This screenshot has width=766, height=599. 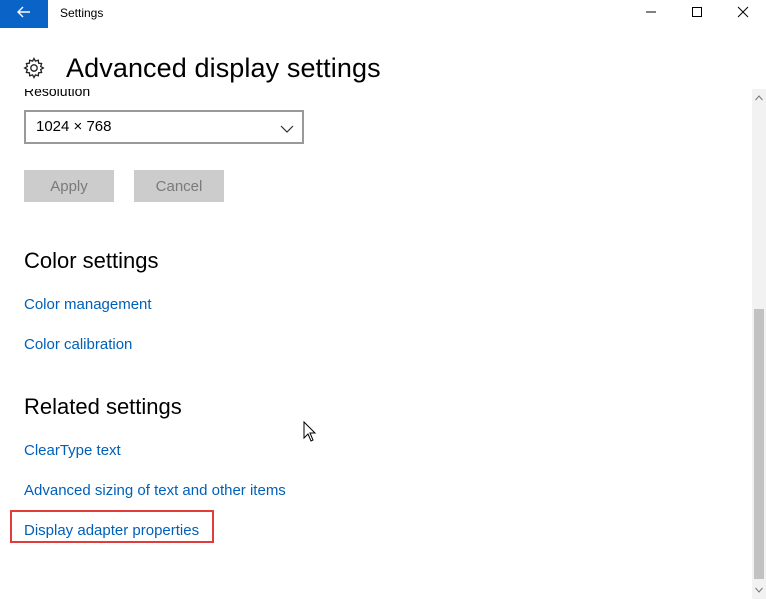 What do you see at coordinates (155, 490) in the screenshot?
I see `advanced-sizing-link: Advanced sizing of text and other items` at bounding box center [155, 490].